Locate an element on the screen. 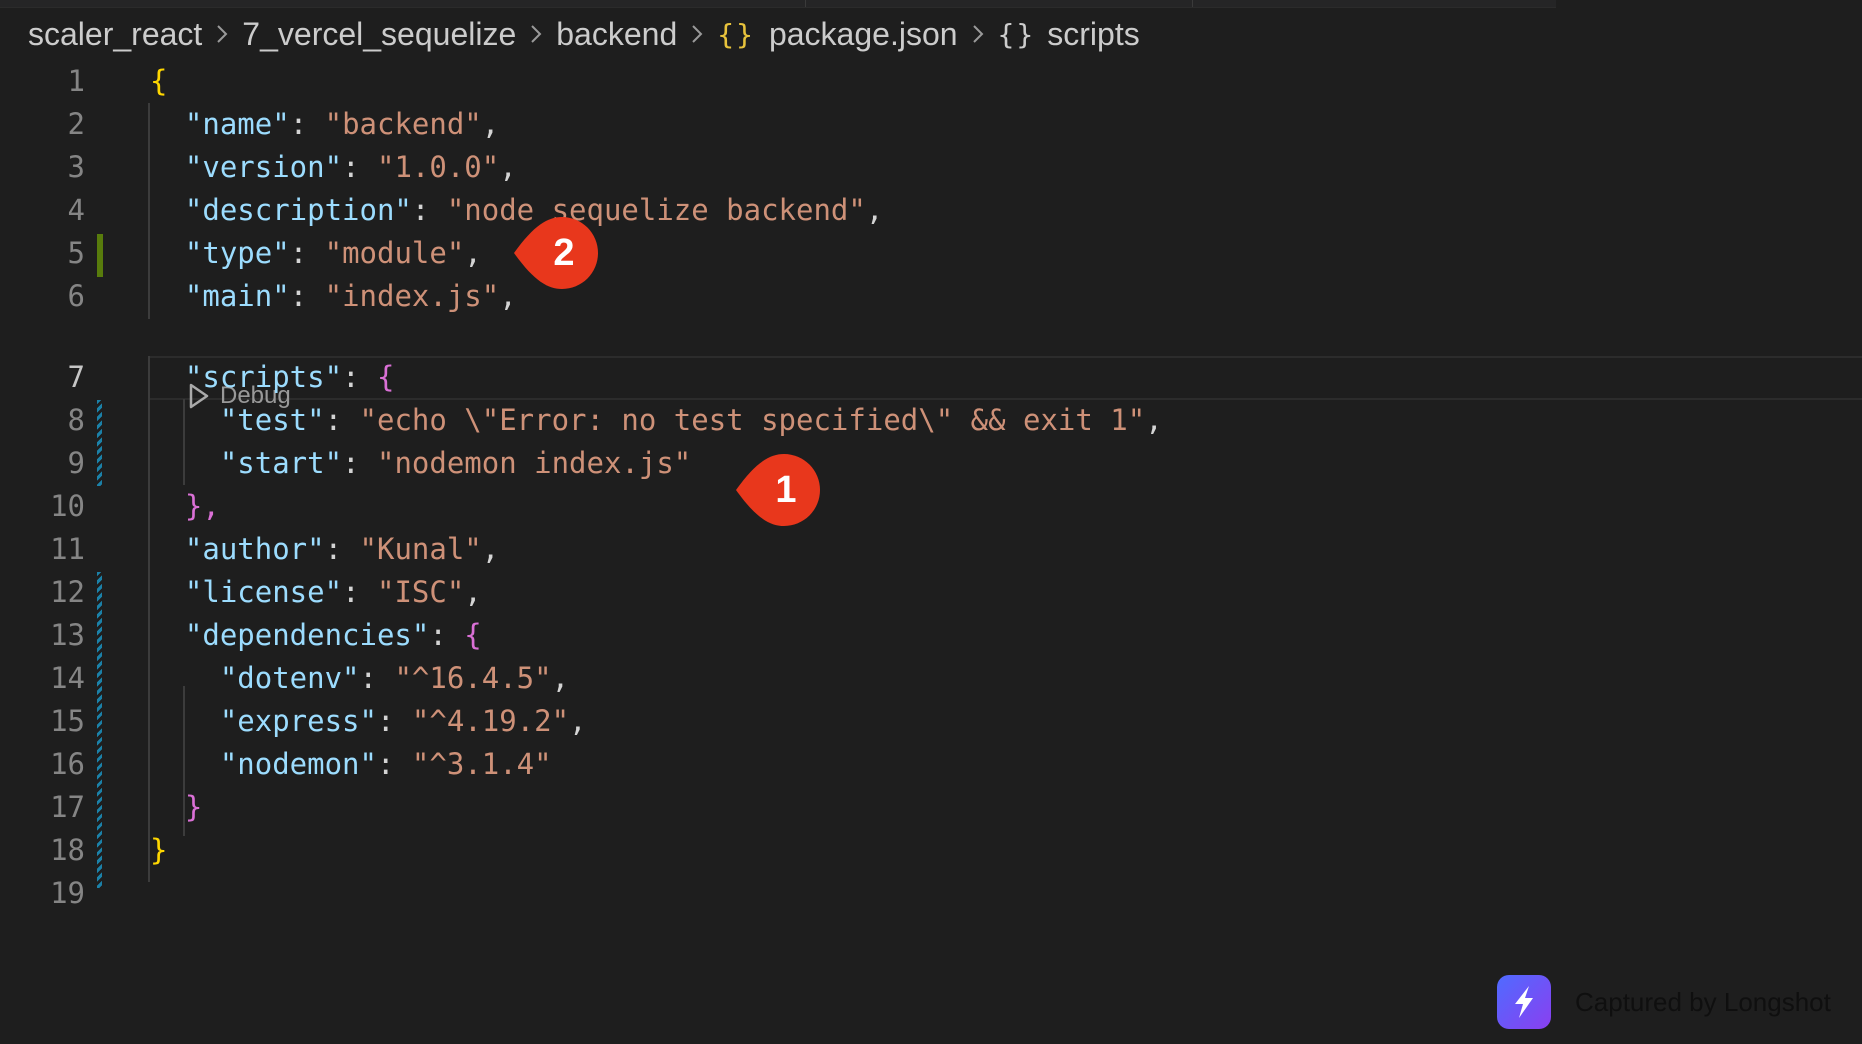 The height and width of the screenshot is (1044, 1862). annotation-marker-2-label: 2 is located at coordinates (564, 253).